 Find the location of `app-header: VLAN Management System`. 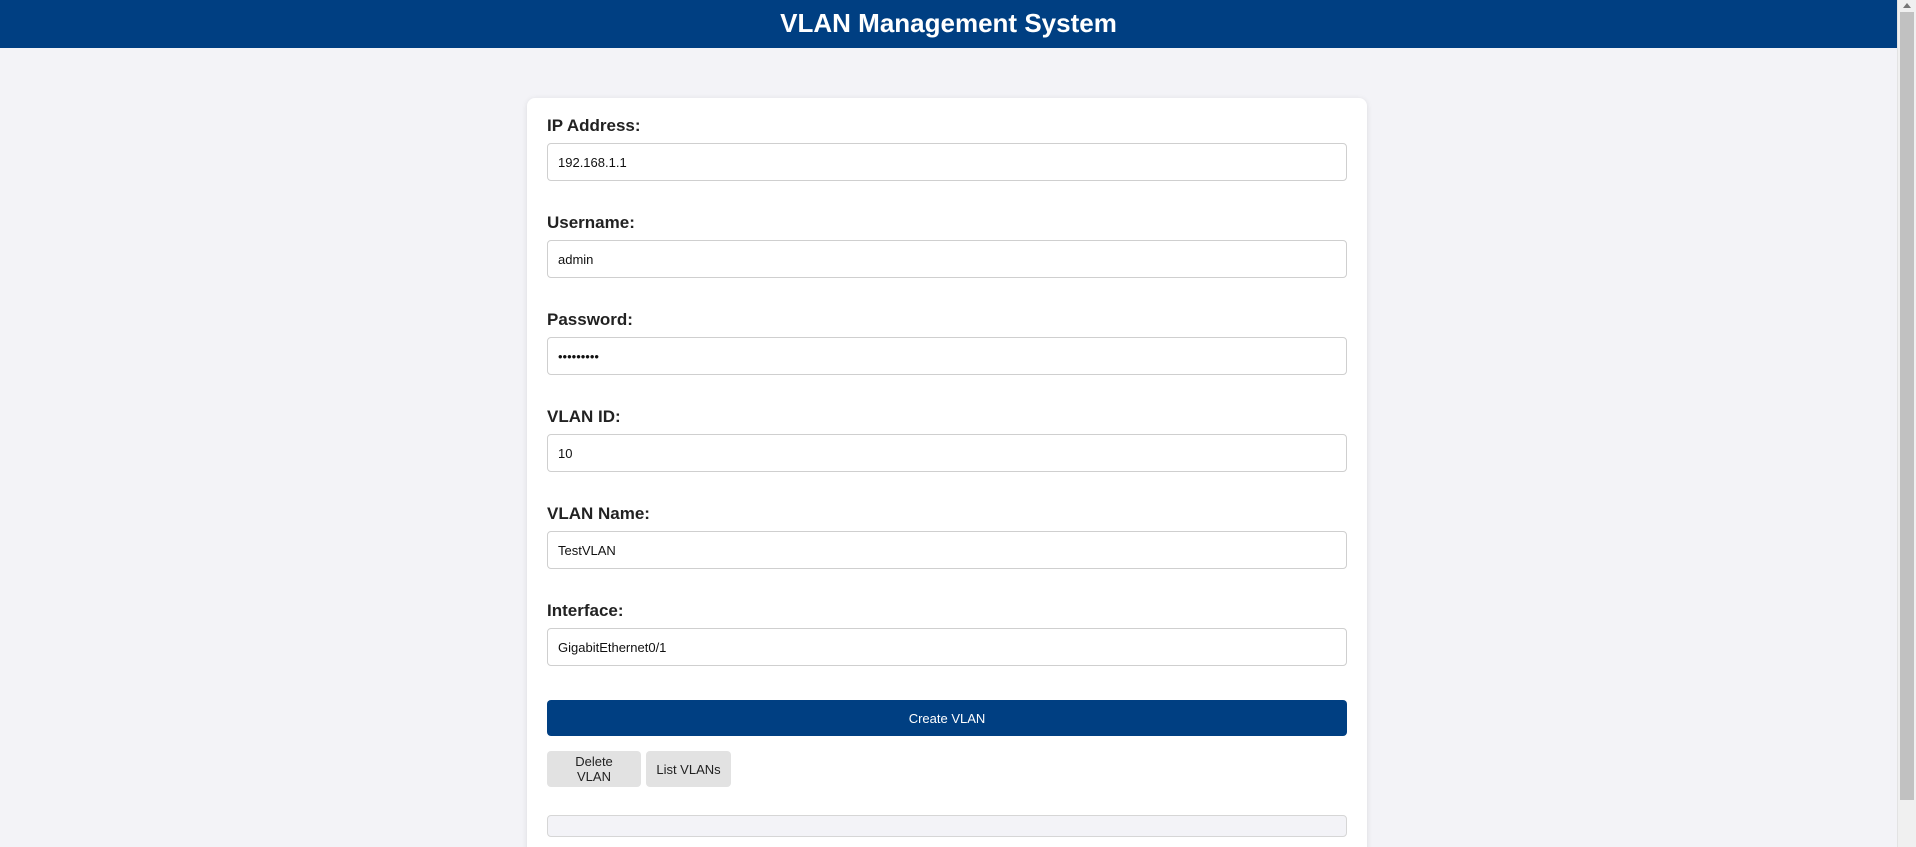

app-header: VLAN Management System is located at coordinates (948, 24).